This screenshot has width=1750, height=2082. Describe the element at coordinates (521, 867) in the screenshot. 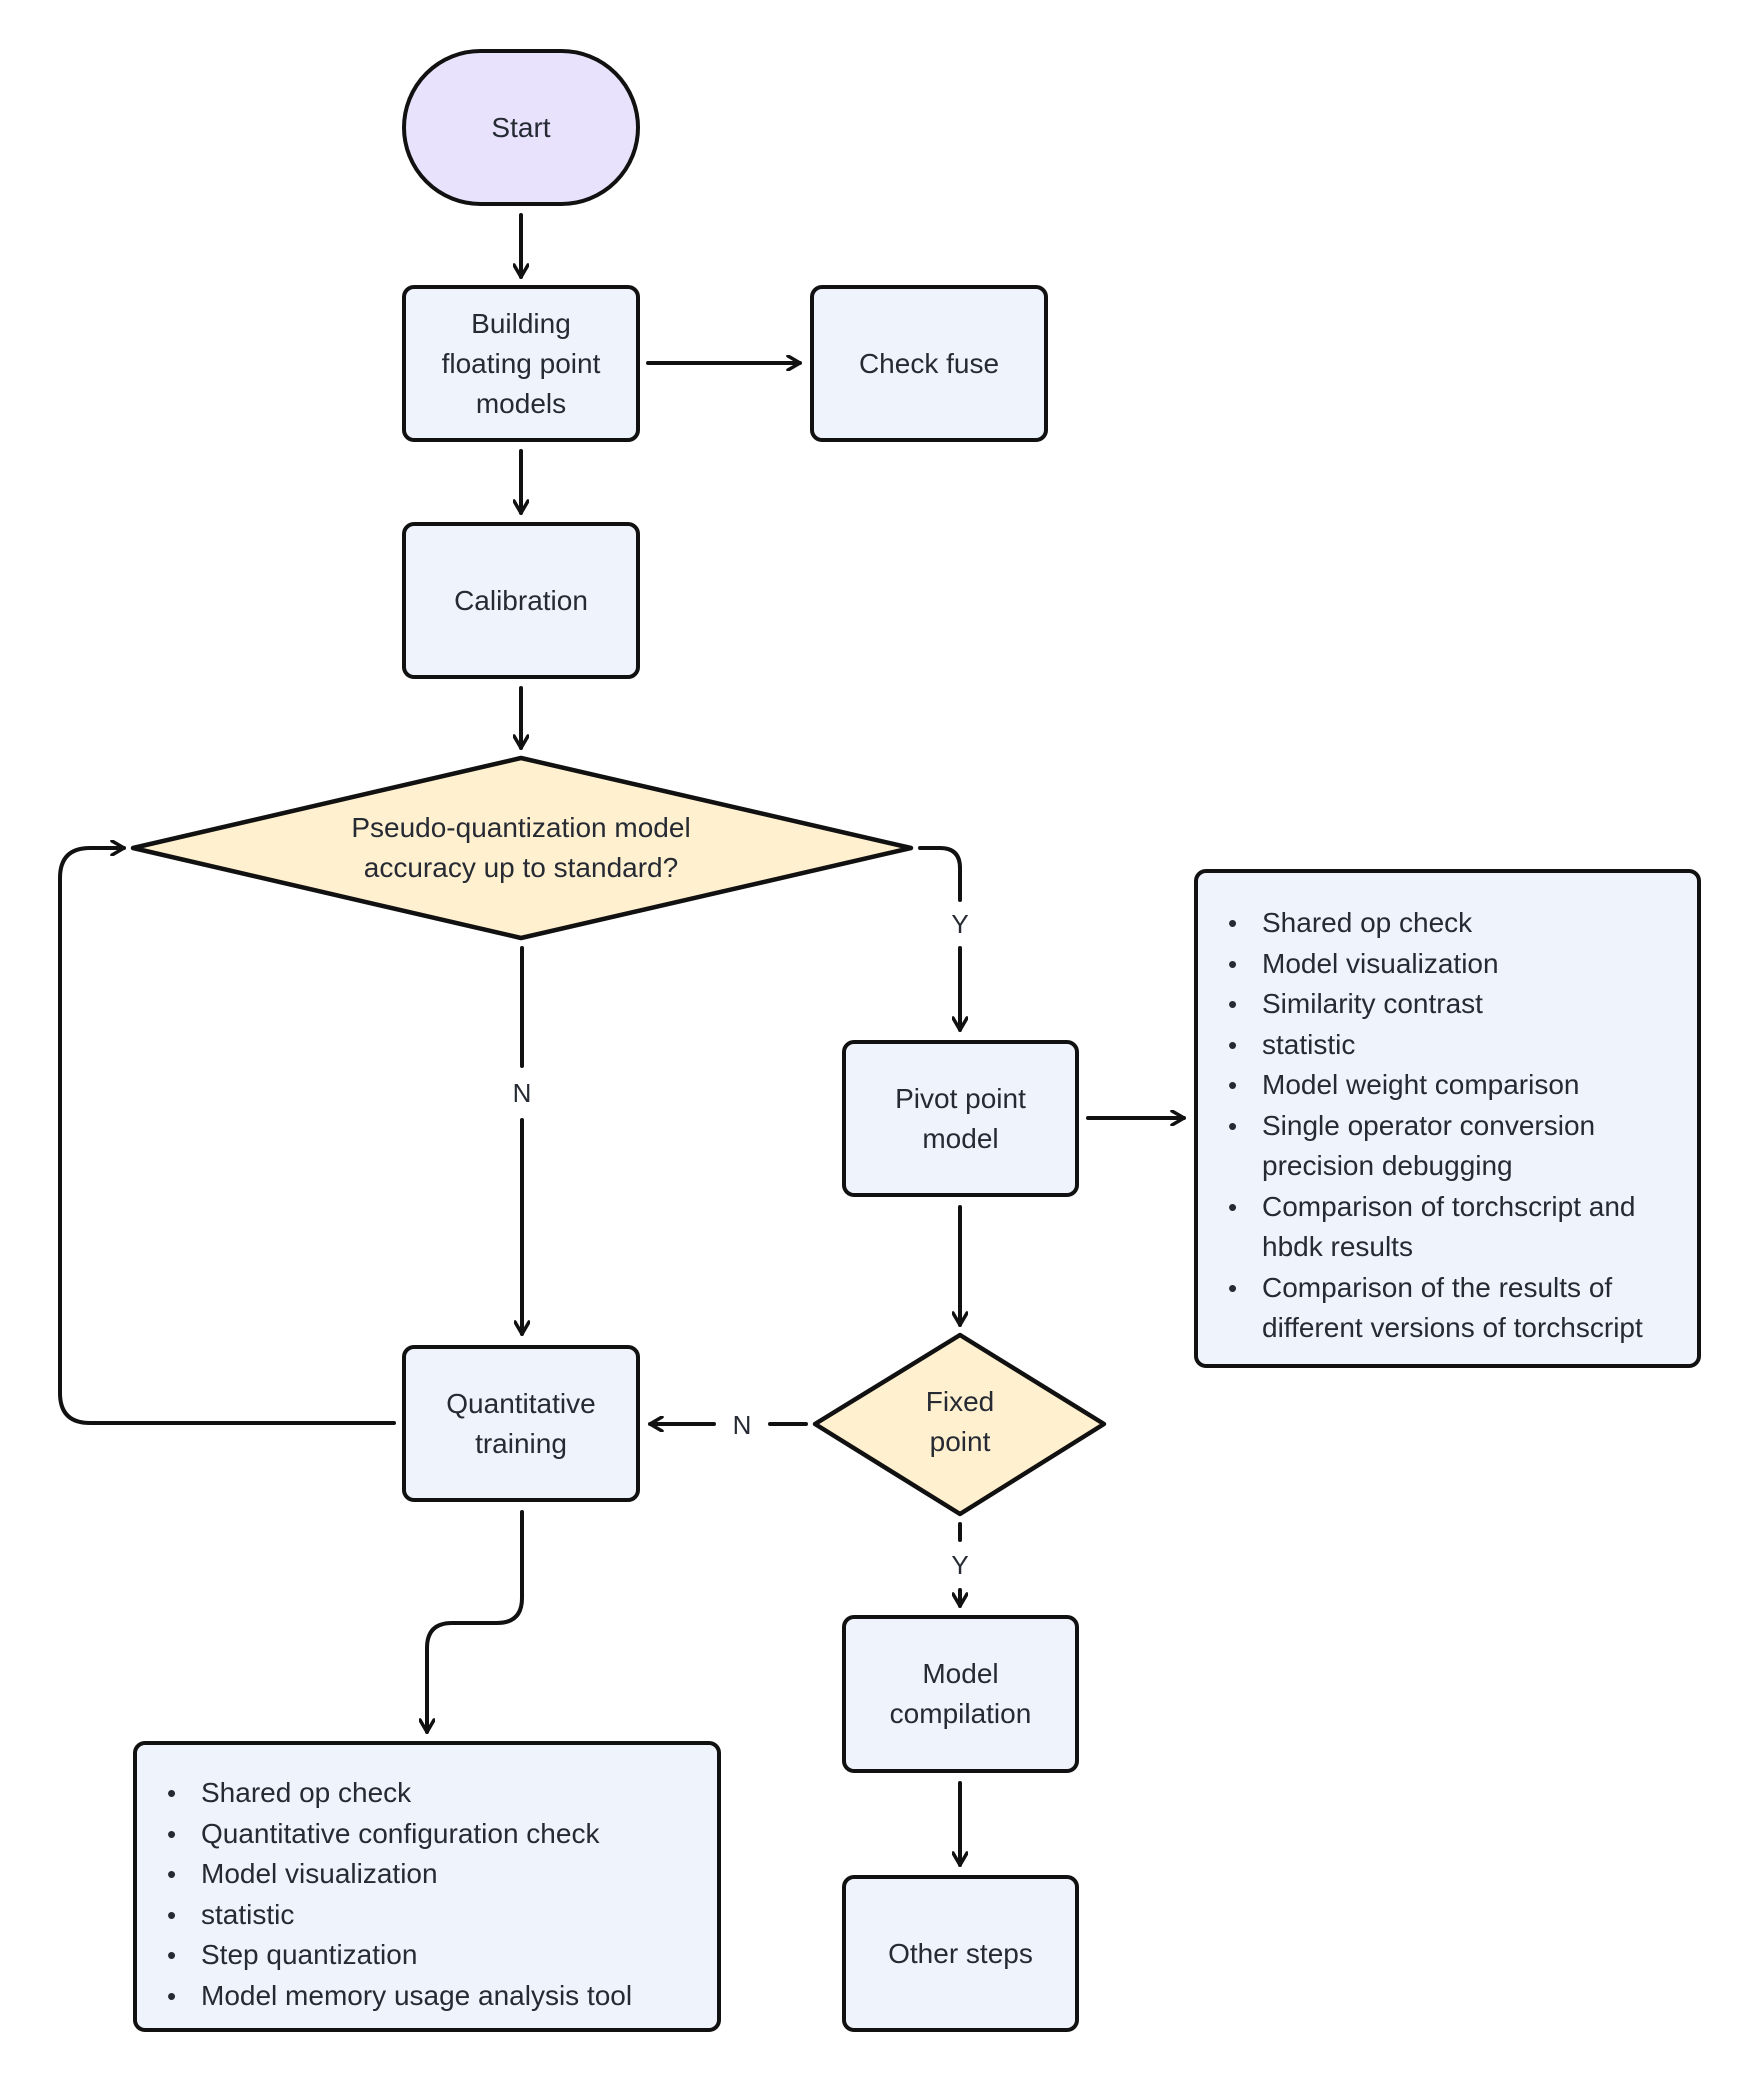

I see `accuracy-decision-line-2: accuracy up to standard?` at that location.